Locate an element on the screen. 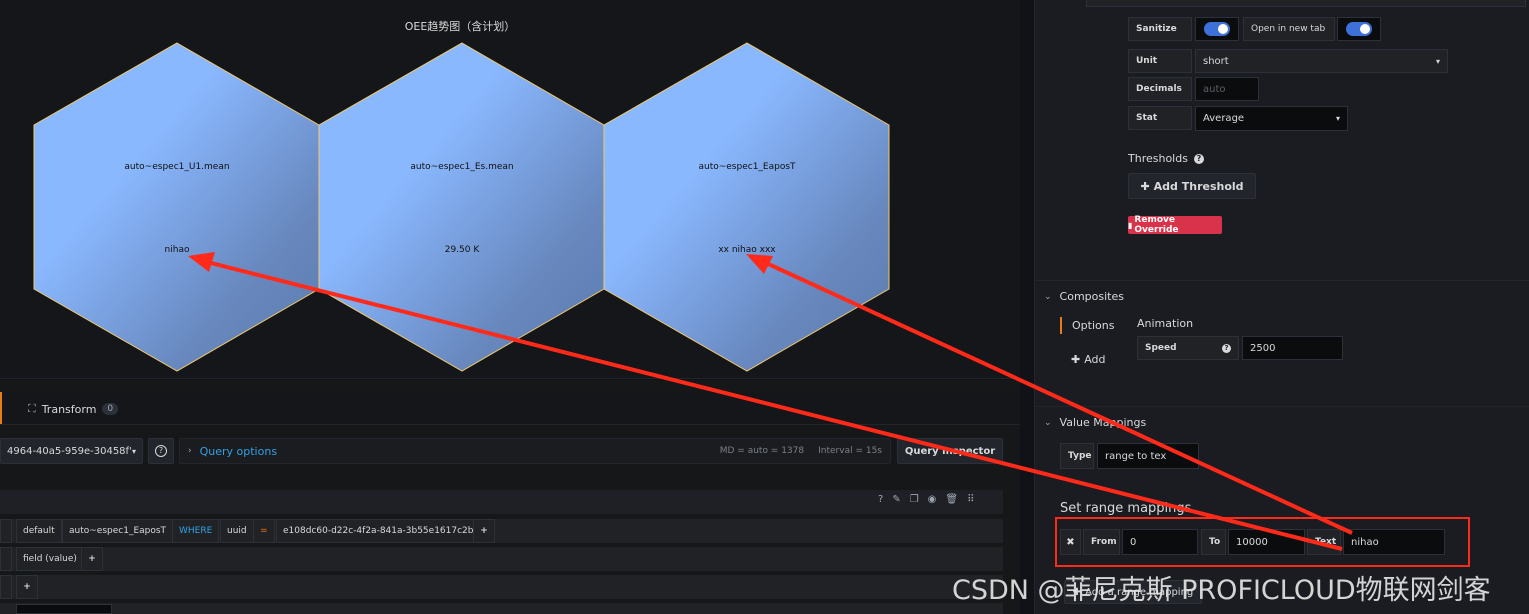  transform-count-badge: 0 is located at coordinates (110, 409).